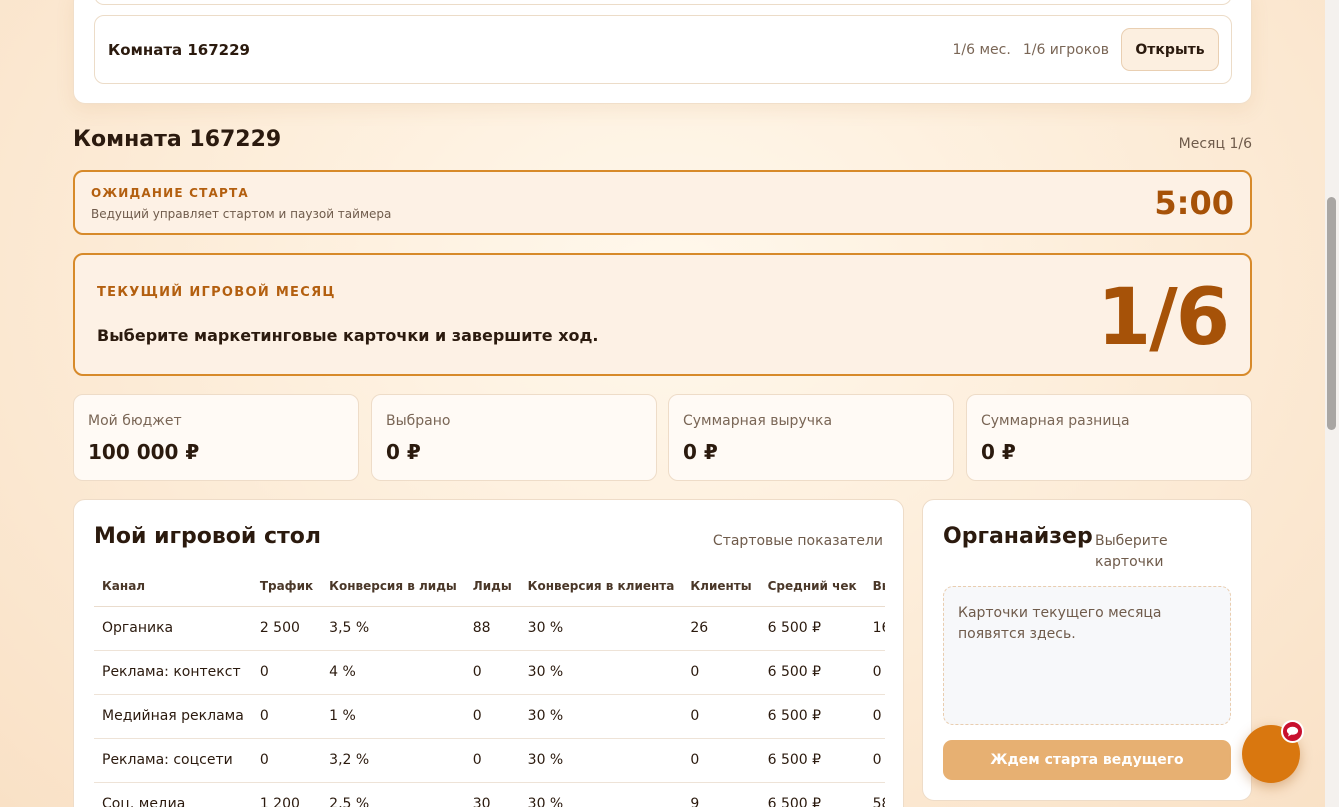 Image resolution: width=1339 pixels, height=807 pixels. What do you see at coordinates (514, 437) in the screenshot?
I see `stat-selected: Выбрано 0 ₽` at bounding box center [514, 437].